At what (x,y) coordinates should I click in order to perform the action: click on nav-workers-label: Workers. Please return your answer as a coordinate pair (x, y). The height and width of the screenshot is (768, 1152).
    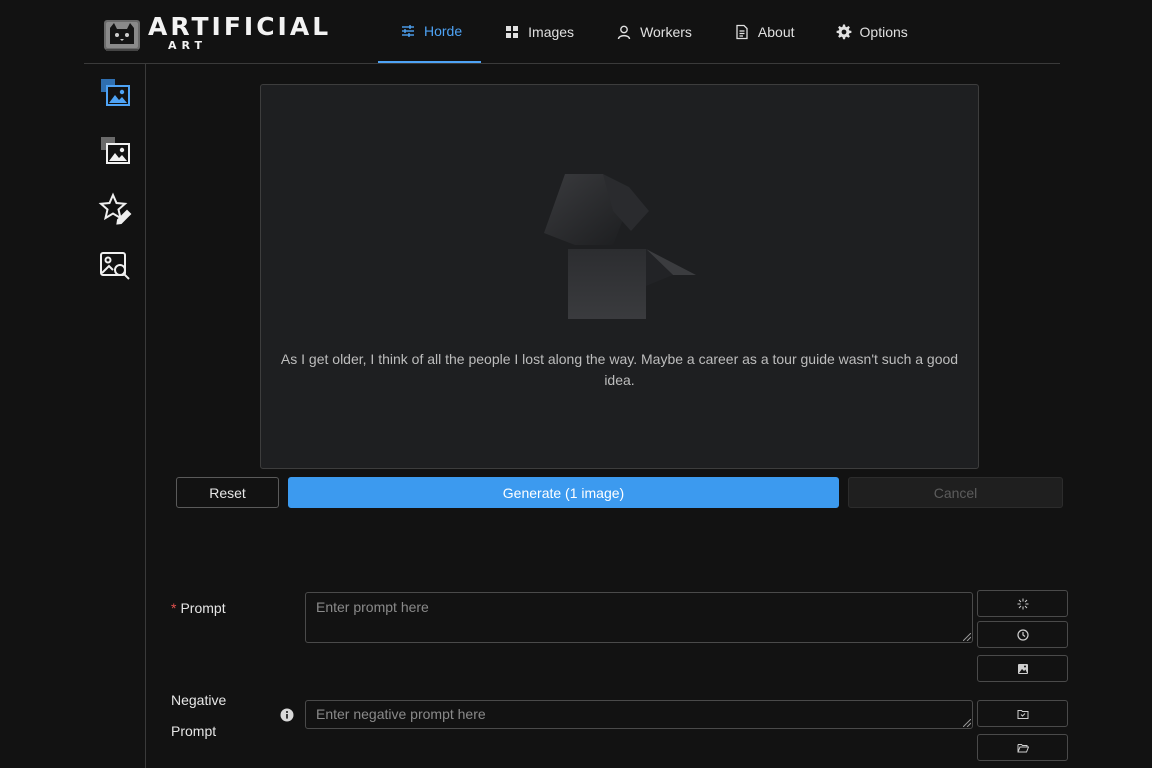
    Looking at the image, I should click on (666, 31).